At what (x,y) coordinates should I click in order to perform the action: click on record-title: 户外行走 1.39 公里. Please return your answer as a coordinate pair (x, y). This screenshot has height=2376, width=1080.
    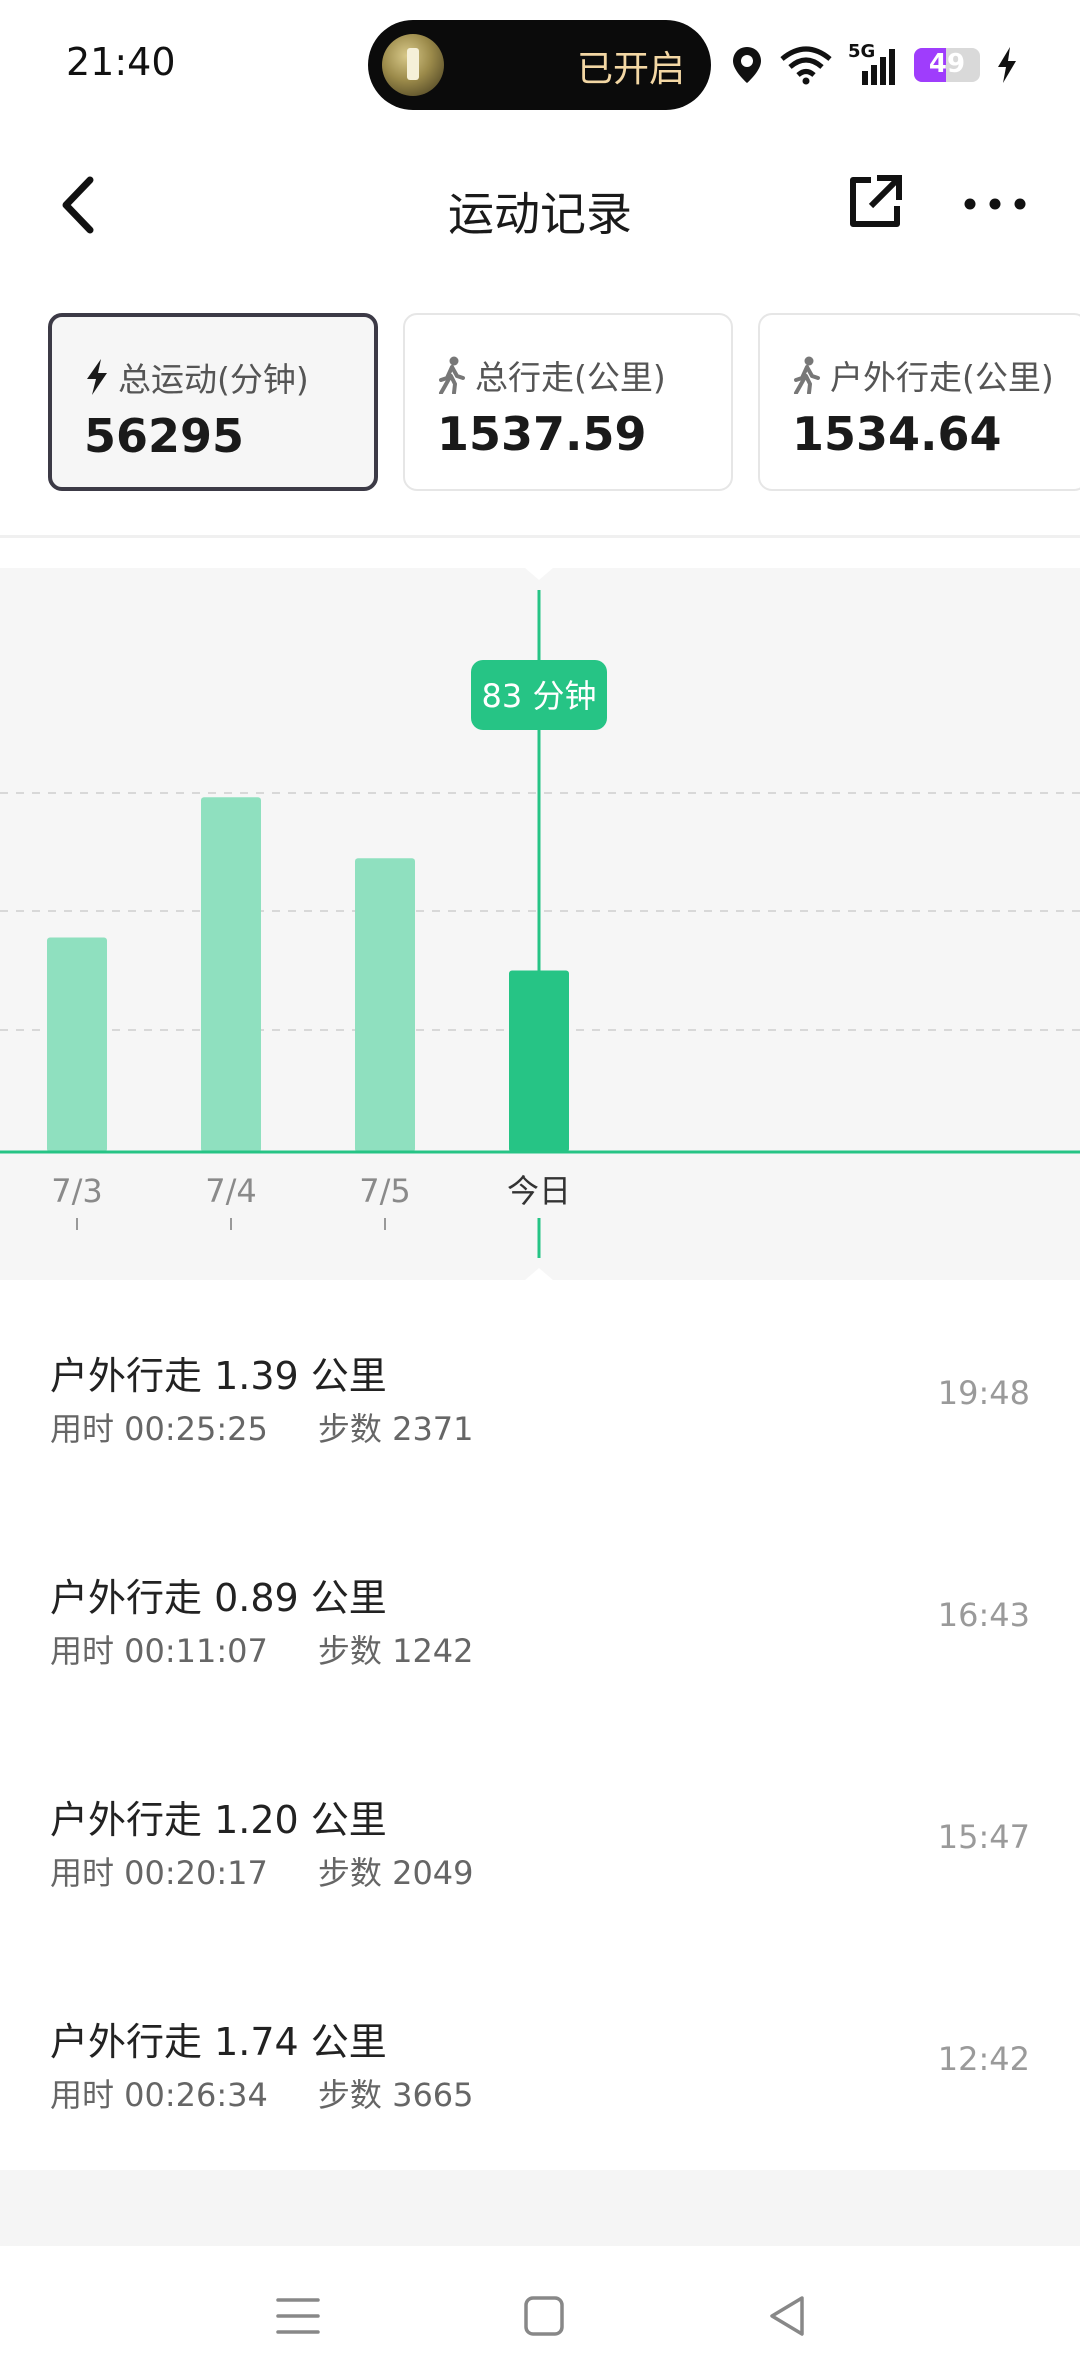
    Looking at the image, I should click on (218, 1376).